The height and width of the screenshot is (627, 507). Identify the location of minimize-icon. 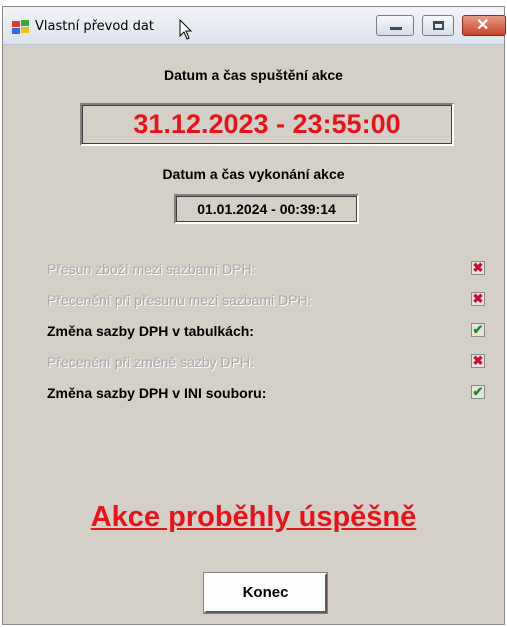
(396, 28).